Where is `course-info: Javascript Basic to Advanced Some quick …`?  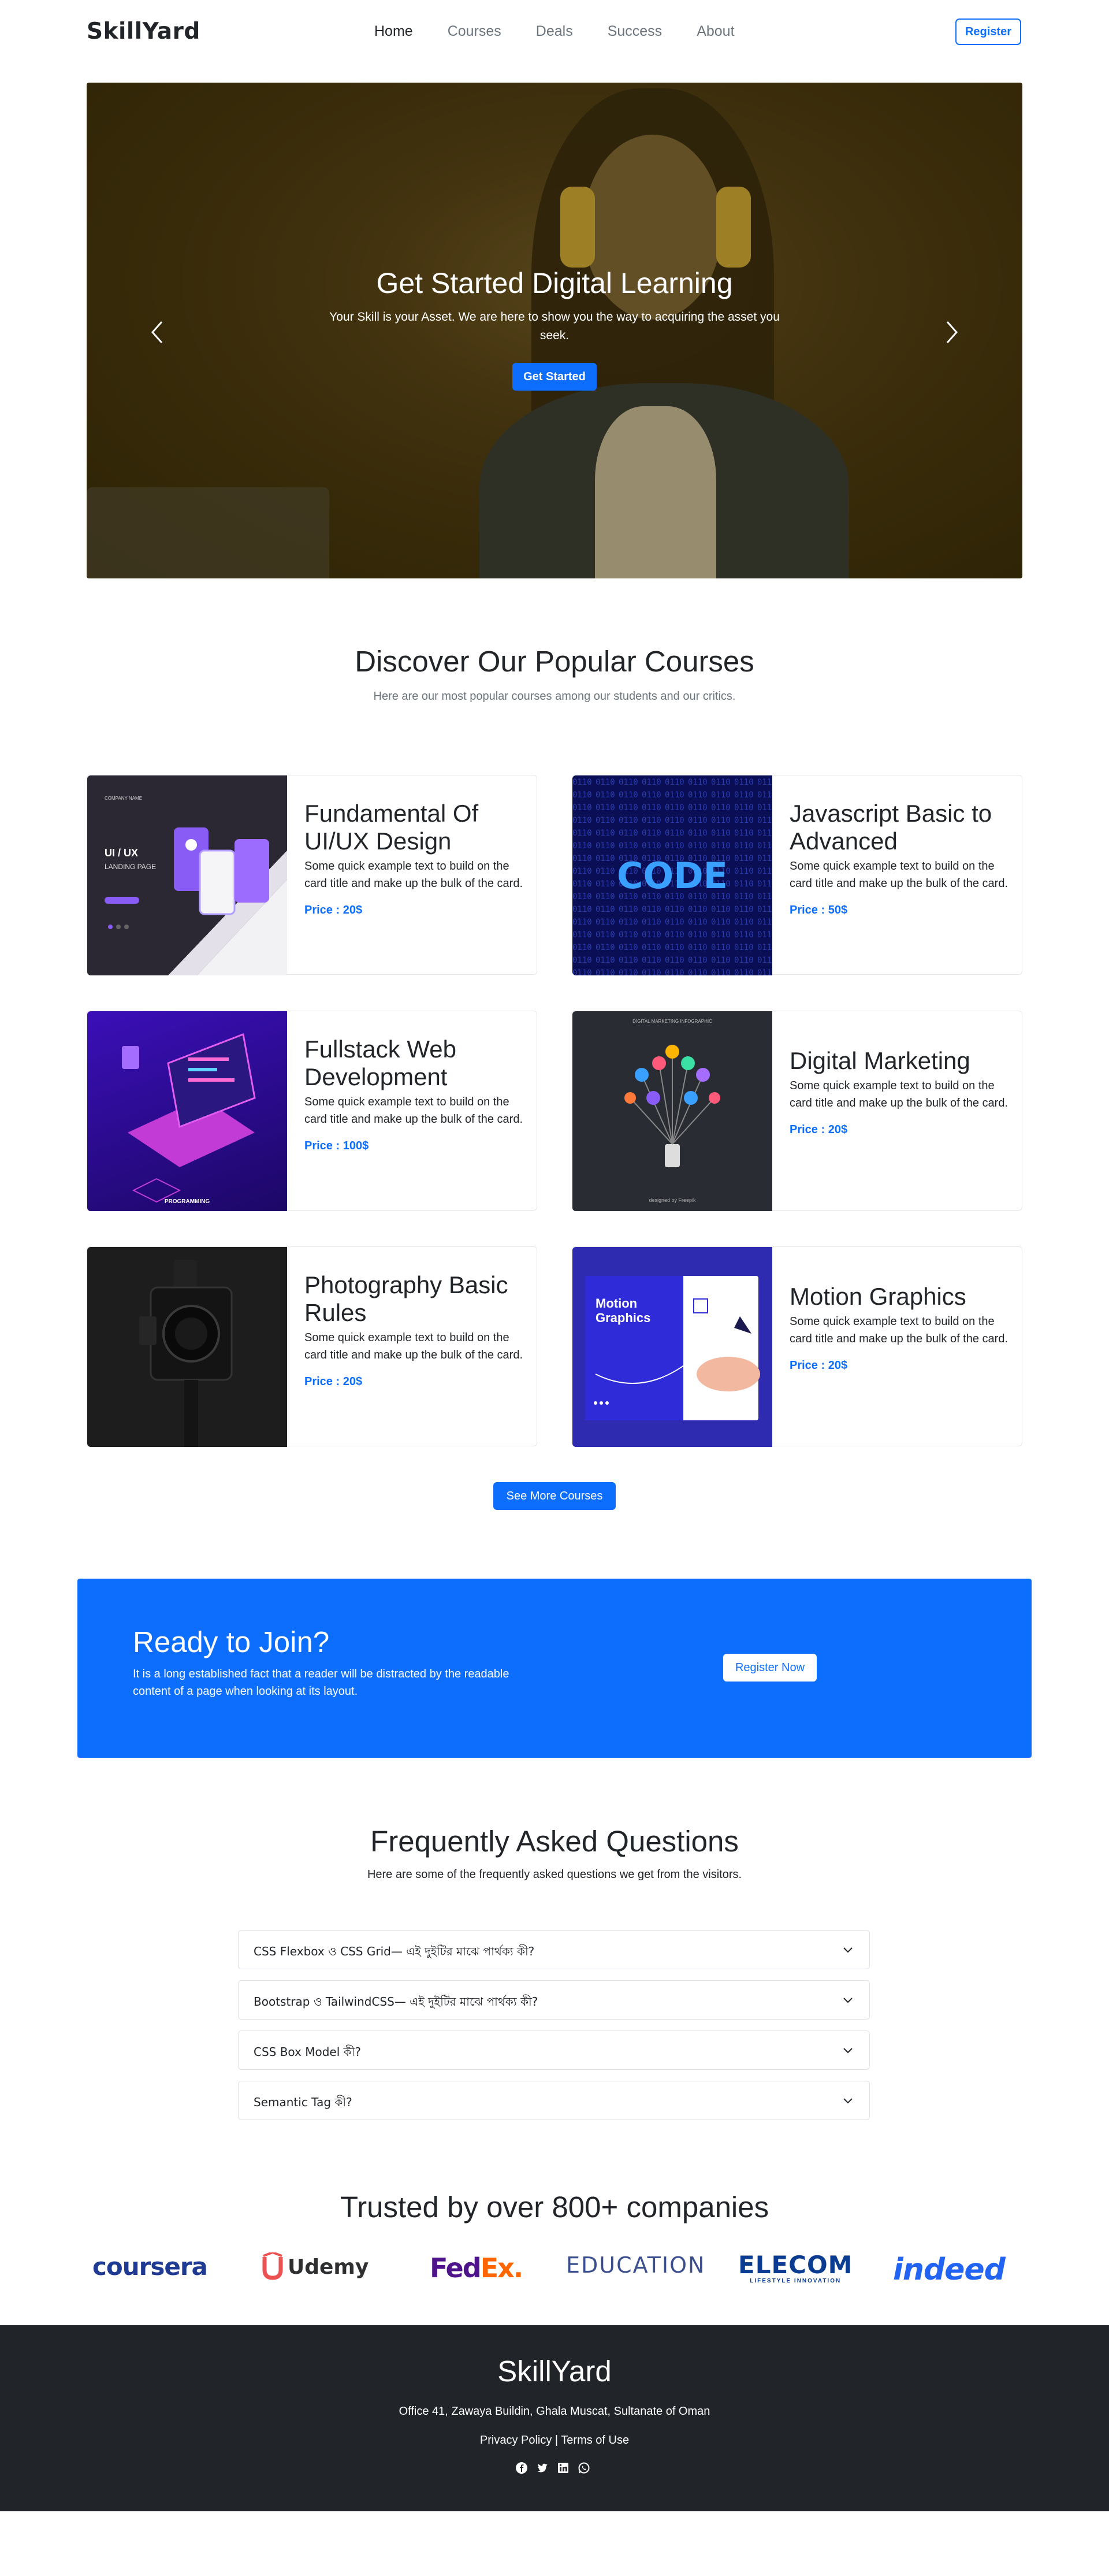 course-info: Javascript Basic to Advanced Some quick … is located at coordinates (900, 859).